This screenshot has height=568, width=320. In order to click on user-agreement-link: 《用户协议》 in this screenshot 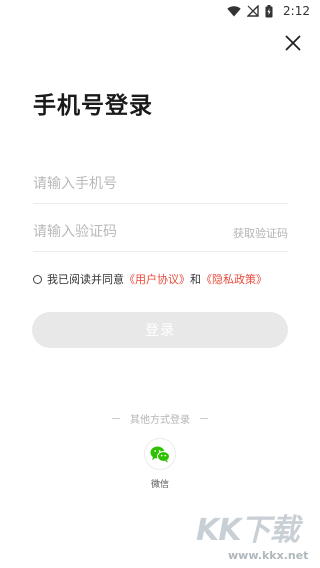, I will do `click(157, 279)`.